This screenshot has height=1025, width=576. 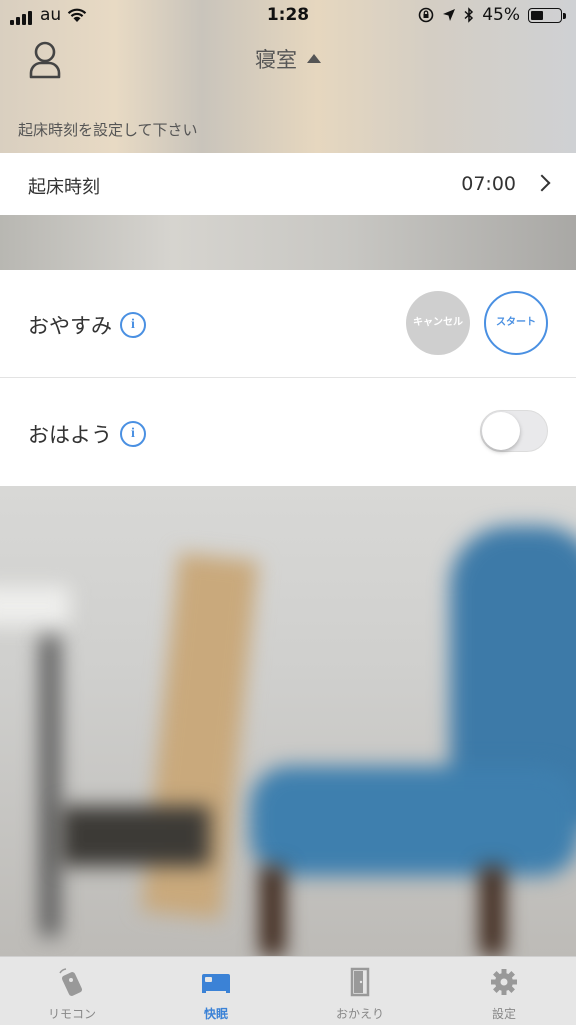 I want to click on tab-sleep: 快眠, so click(x=216, y=991).